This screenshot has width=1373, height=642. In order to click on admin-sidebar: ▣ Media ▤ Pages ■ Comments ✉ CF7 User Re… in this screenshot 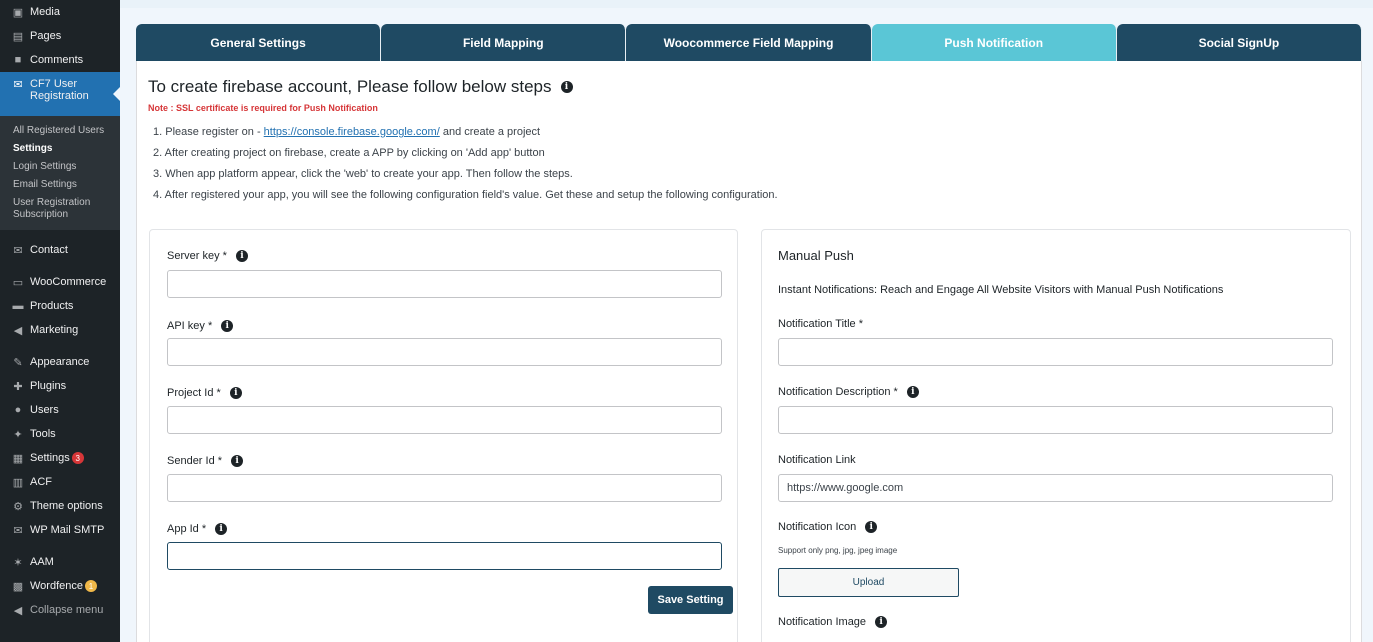, I will do `click(60, 321)`.